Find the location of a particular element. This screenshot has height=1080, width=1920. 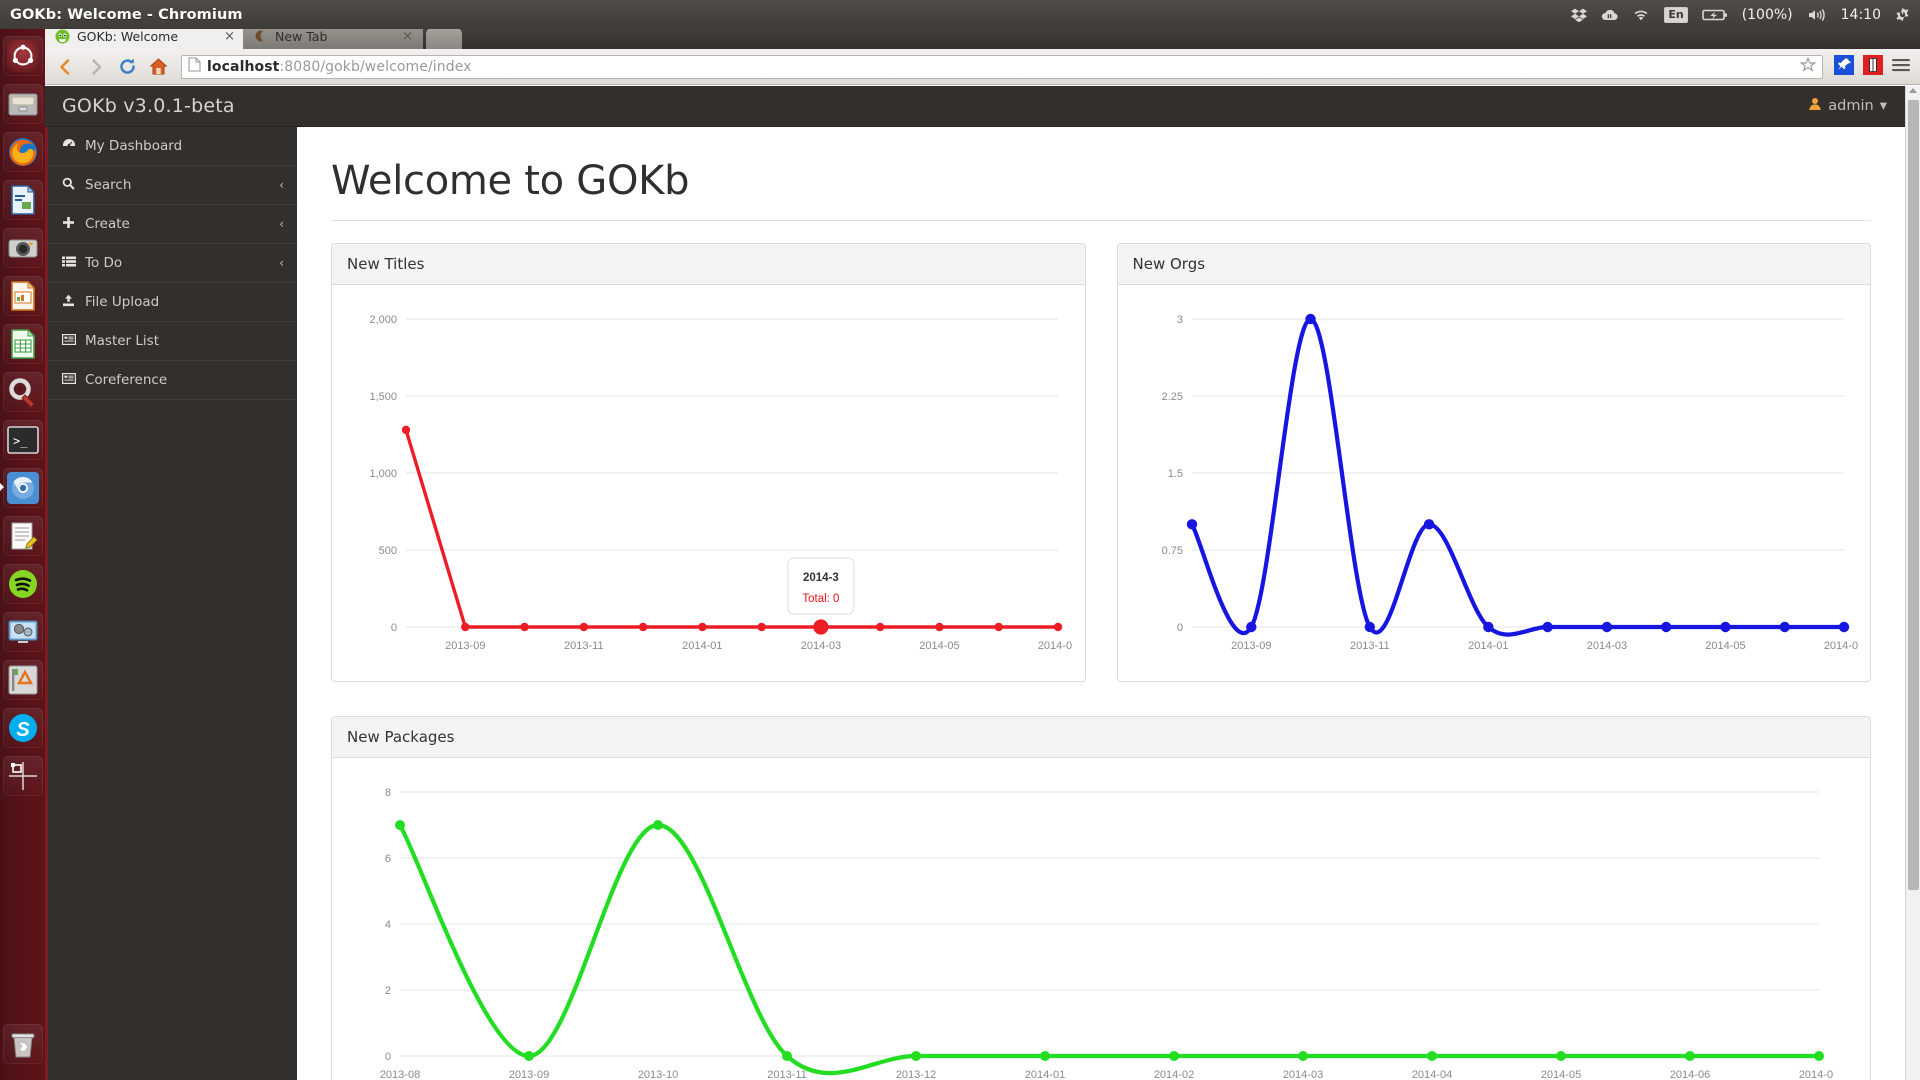

cloud-sync-icon is located at coordinates (1609, 15).